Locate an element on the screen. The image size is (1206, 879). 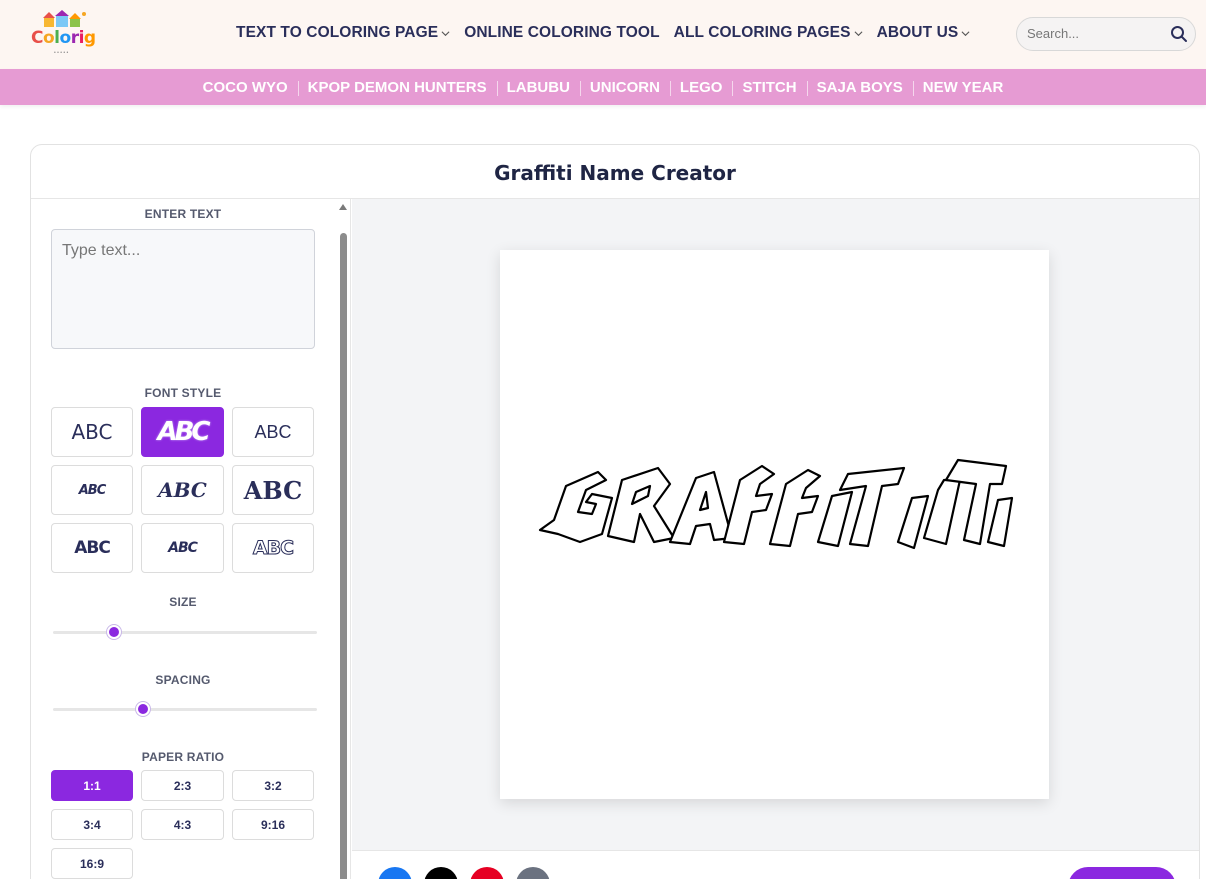
ratio-option: 2:3 is located at coordinates (182, 785).